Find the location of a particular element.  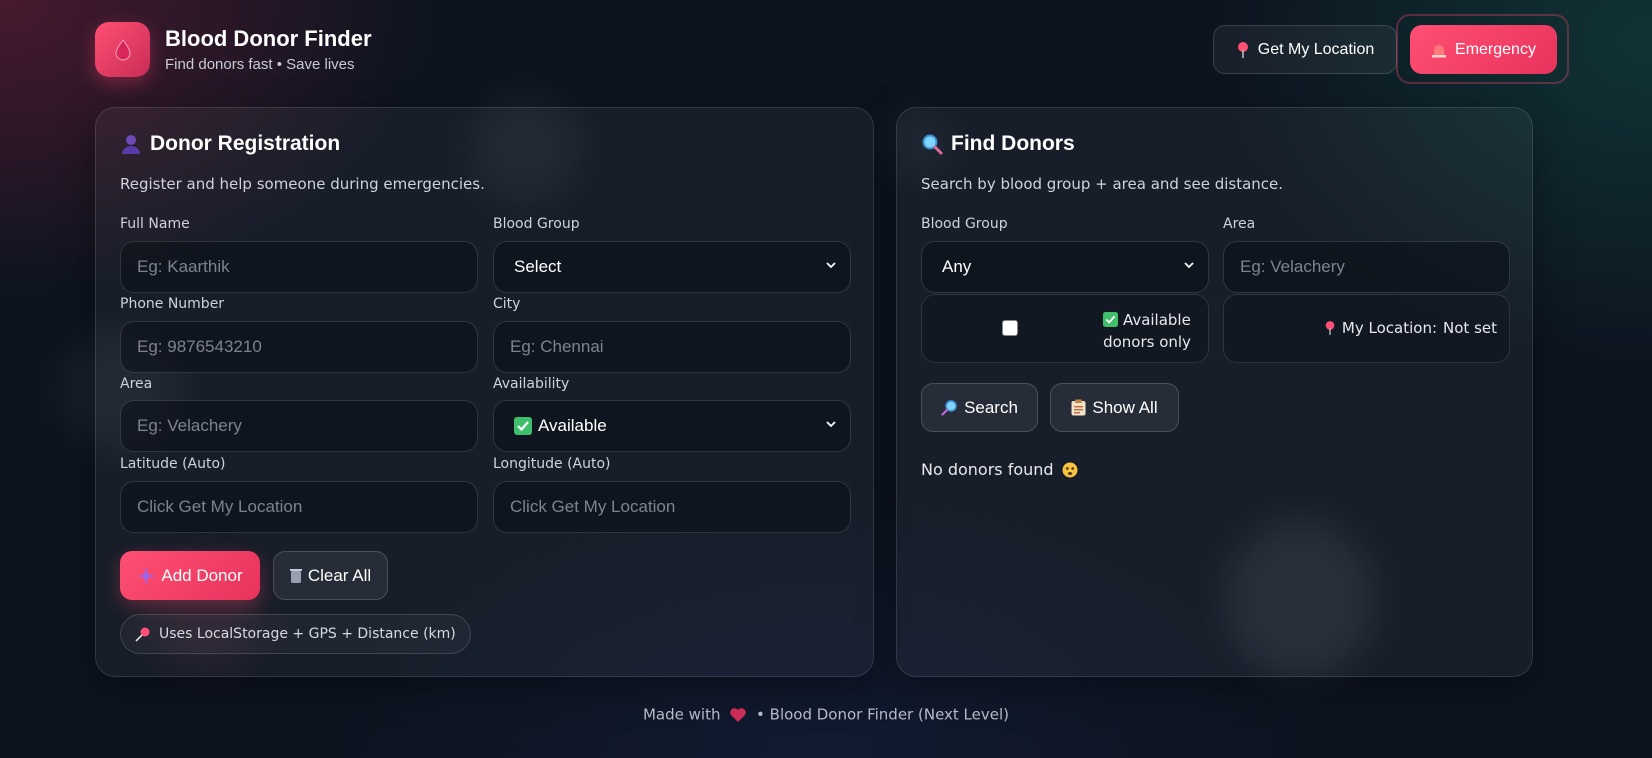

clear-all-button: Clear All is located at coordinates (330, 575).